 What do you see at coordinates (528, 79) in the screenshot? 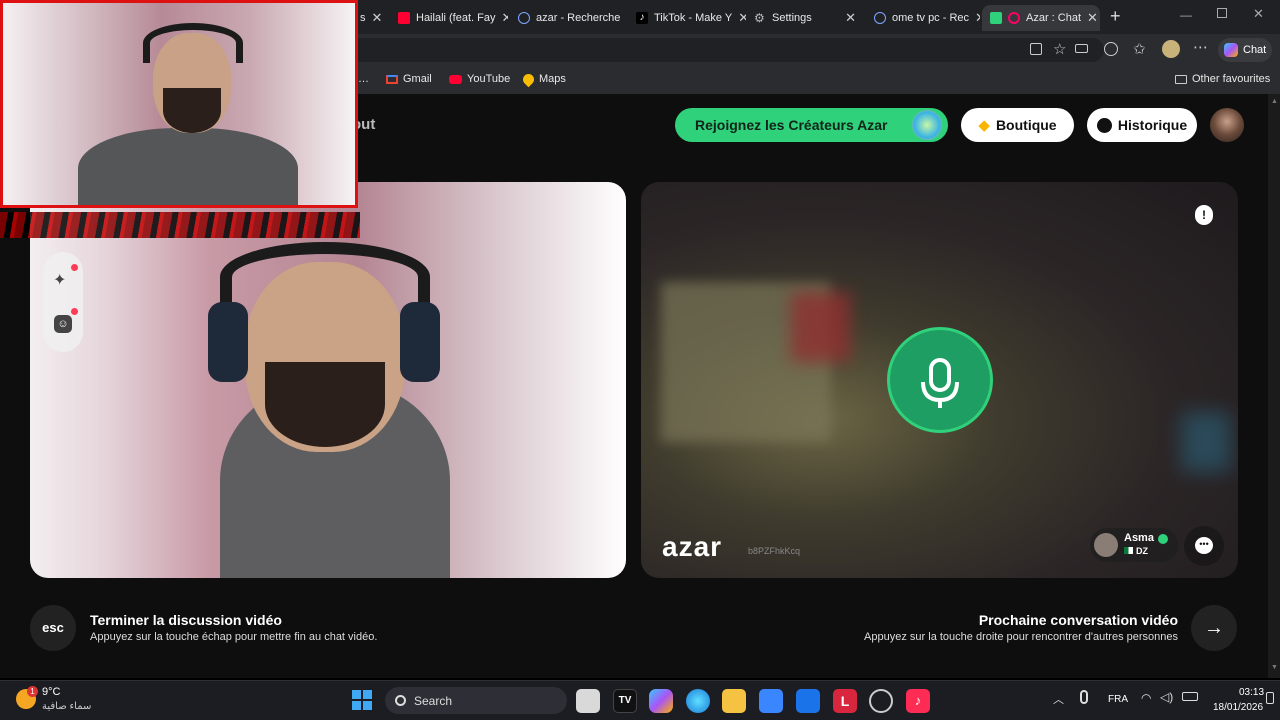
I see `maps-icon` at bounding box center [528, 79].